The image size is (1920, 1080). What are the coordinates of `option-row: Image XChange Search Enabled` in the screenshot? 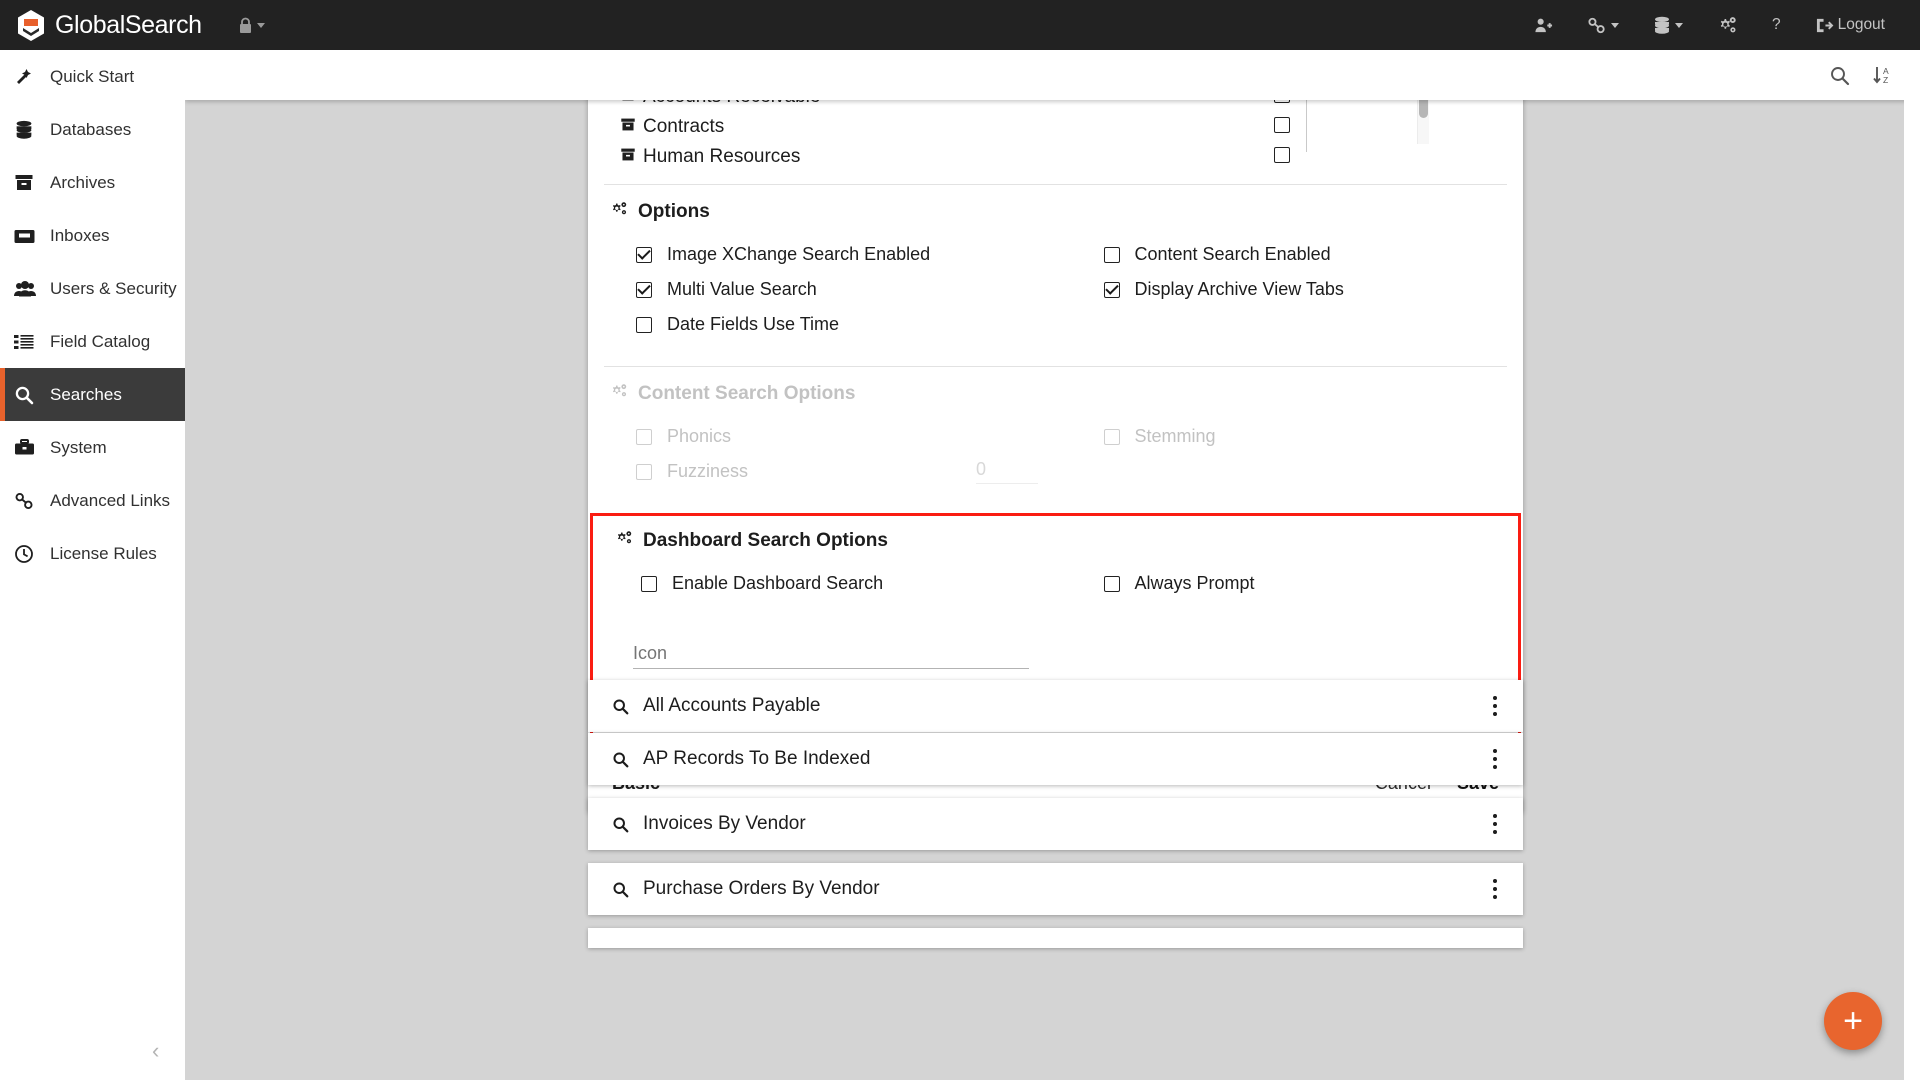 It's located at (846, 254).